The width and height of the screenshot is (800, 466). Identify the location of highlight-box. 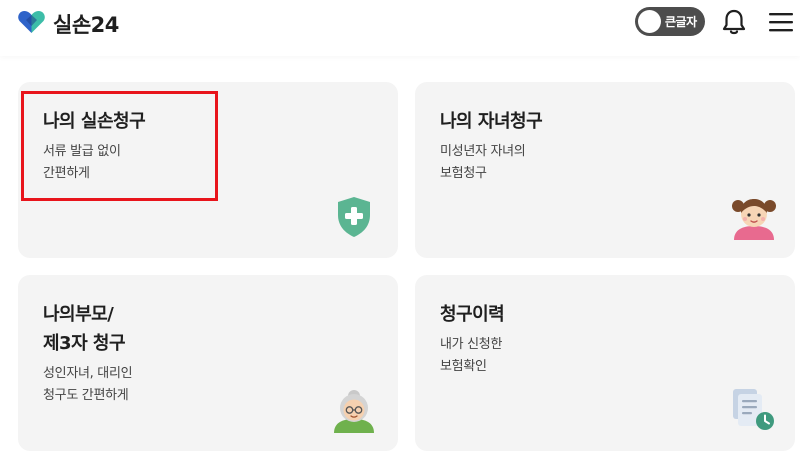
(119, 146).